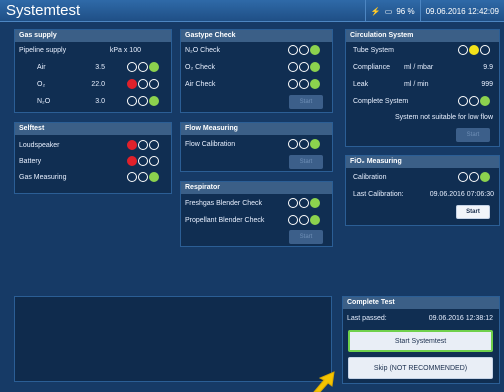  Describe the element at coordinates (44, 101) in the screenshot. I see `gas-label-n2o: N₂O` at that location.